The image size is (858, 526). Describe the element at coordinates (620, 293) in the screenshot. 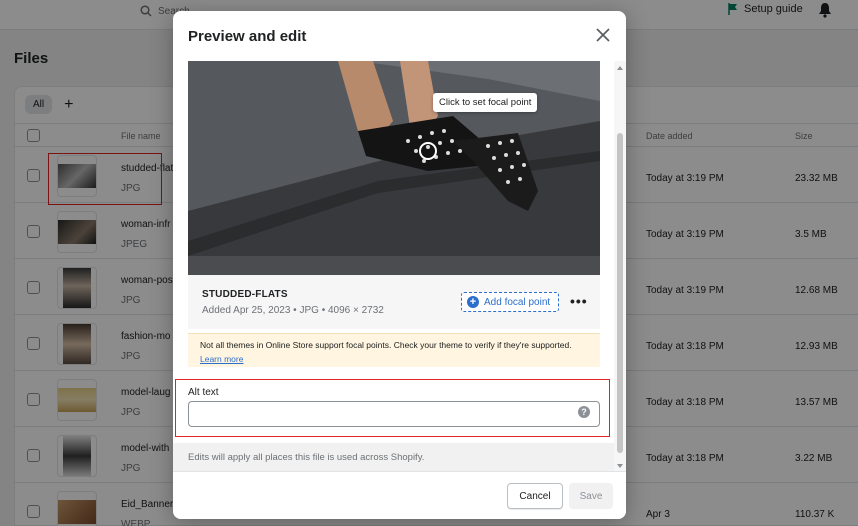

I see `scroll-thumb` at that location.